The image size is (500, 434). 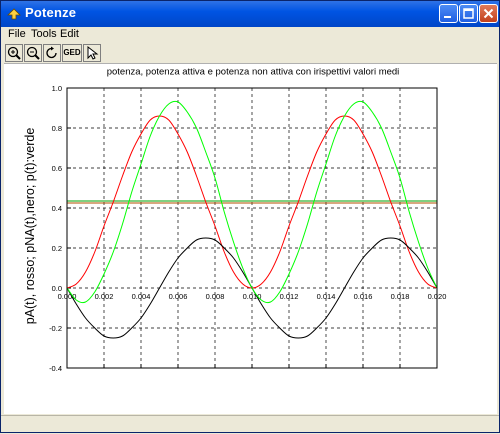 What do you see at coordinates (30, 226) in the screenshot?
I see `y-axis-label: pA(t), rosso; pNA(t),nero; p(t):verde` at bounding box center [30, 226].